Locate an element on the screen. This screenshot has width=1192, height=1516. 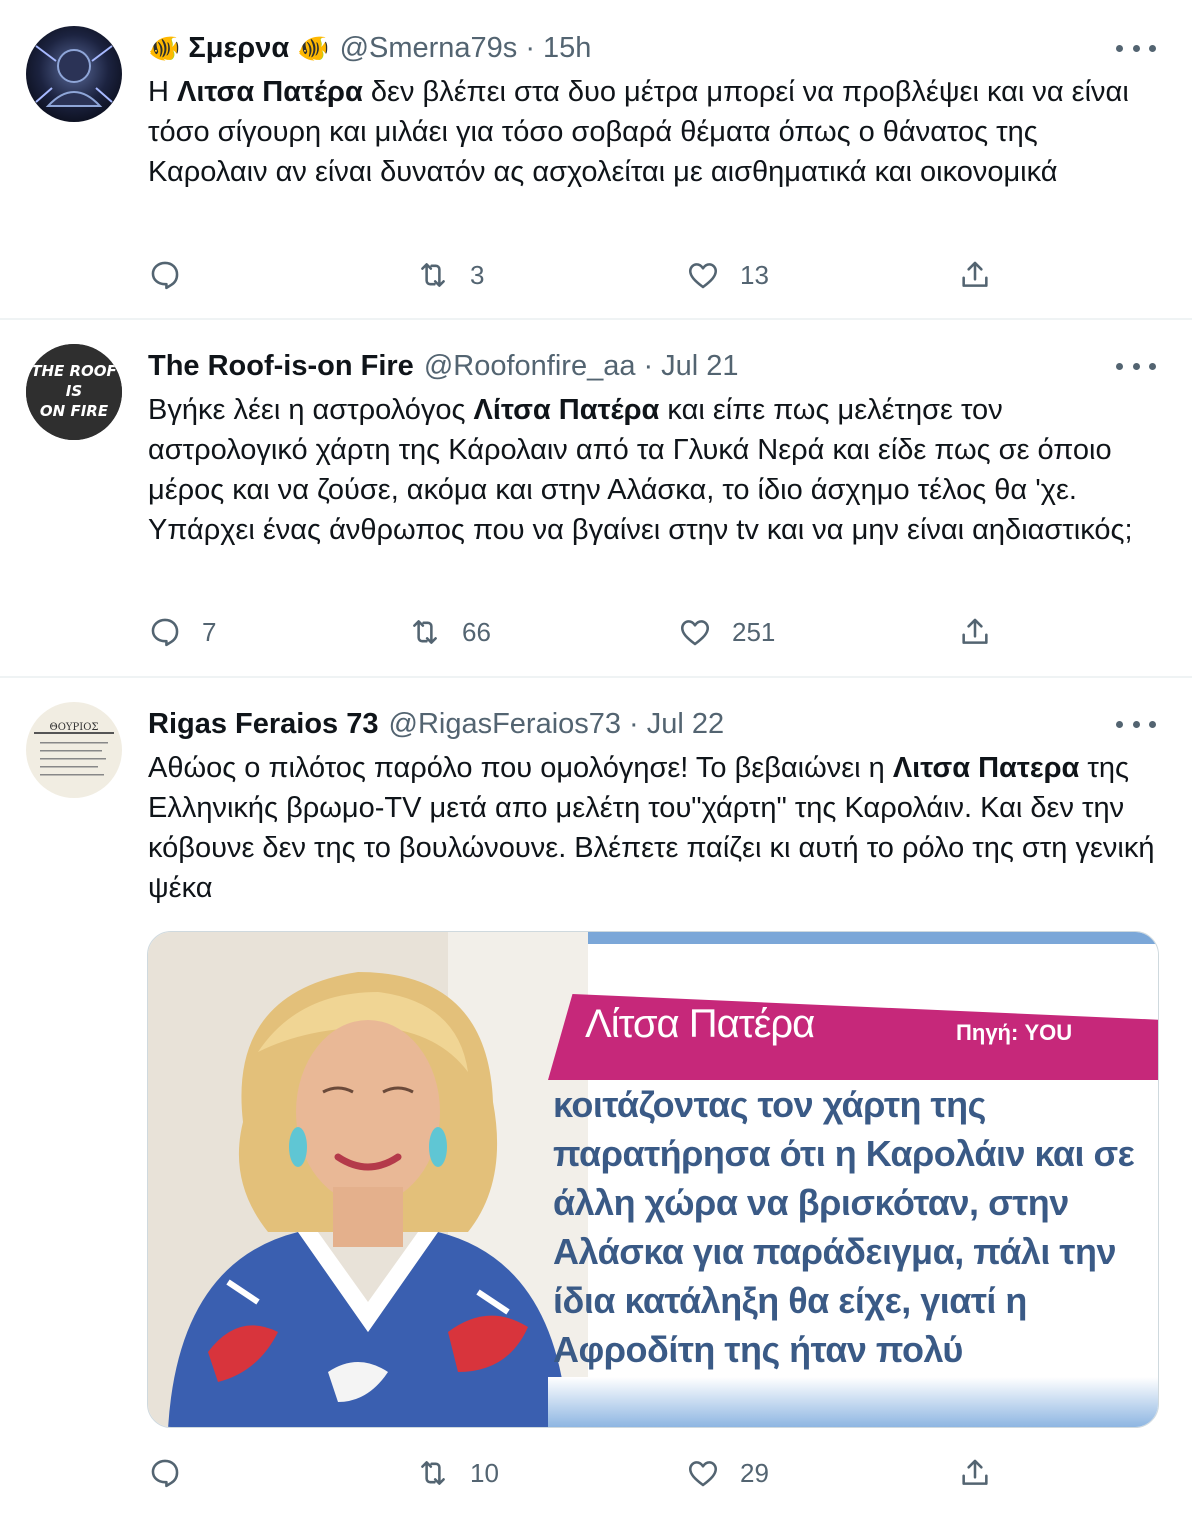
avatar: THE ROOF IS ON FIRE is located at coordinates (74, 392).